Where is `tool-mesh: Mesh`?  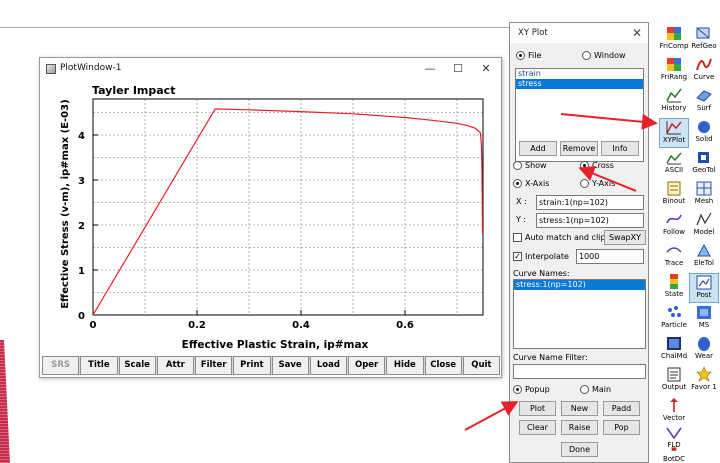 tool-mesh: Mesh is located at coordinates (704, 195).